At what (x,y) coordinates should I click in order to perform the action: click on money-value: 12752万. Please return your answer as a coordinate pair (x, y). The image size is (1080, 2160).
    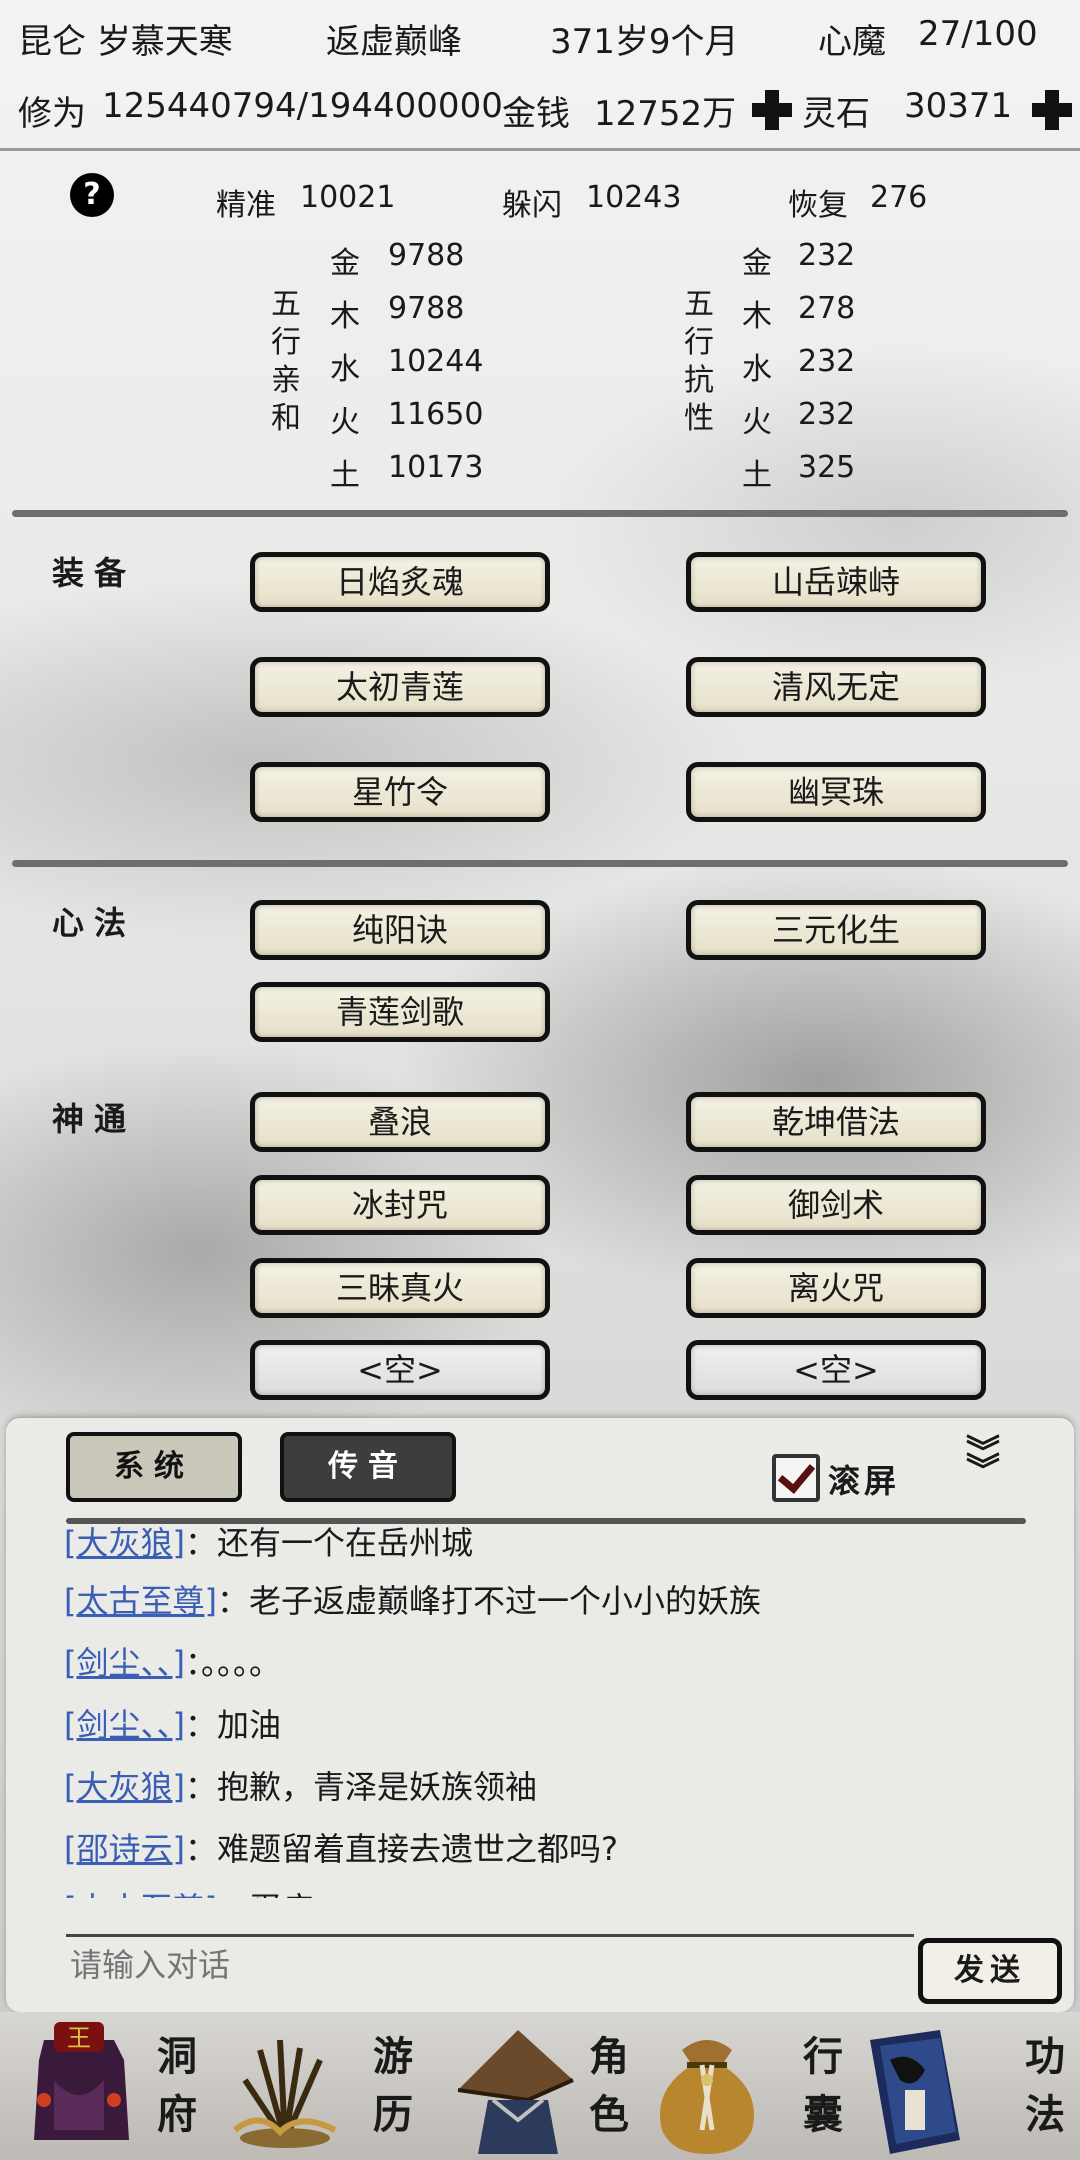
    Looking at the image, I should click on (665, 114).